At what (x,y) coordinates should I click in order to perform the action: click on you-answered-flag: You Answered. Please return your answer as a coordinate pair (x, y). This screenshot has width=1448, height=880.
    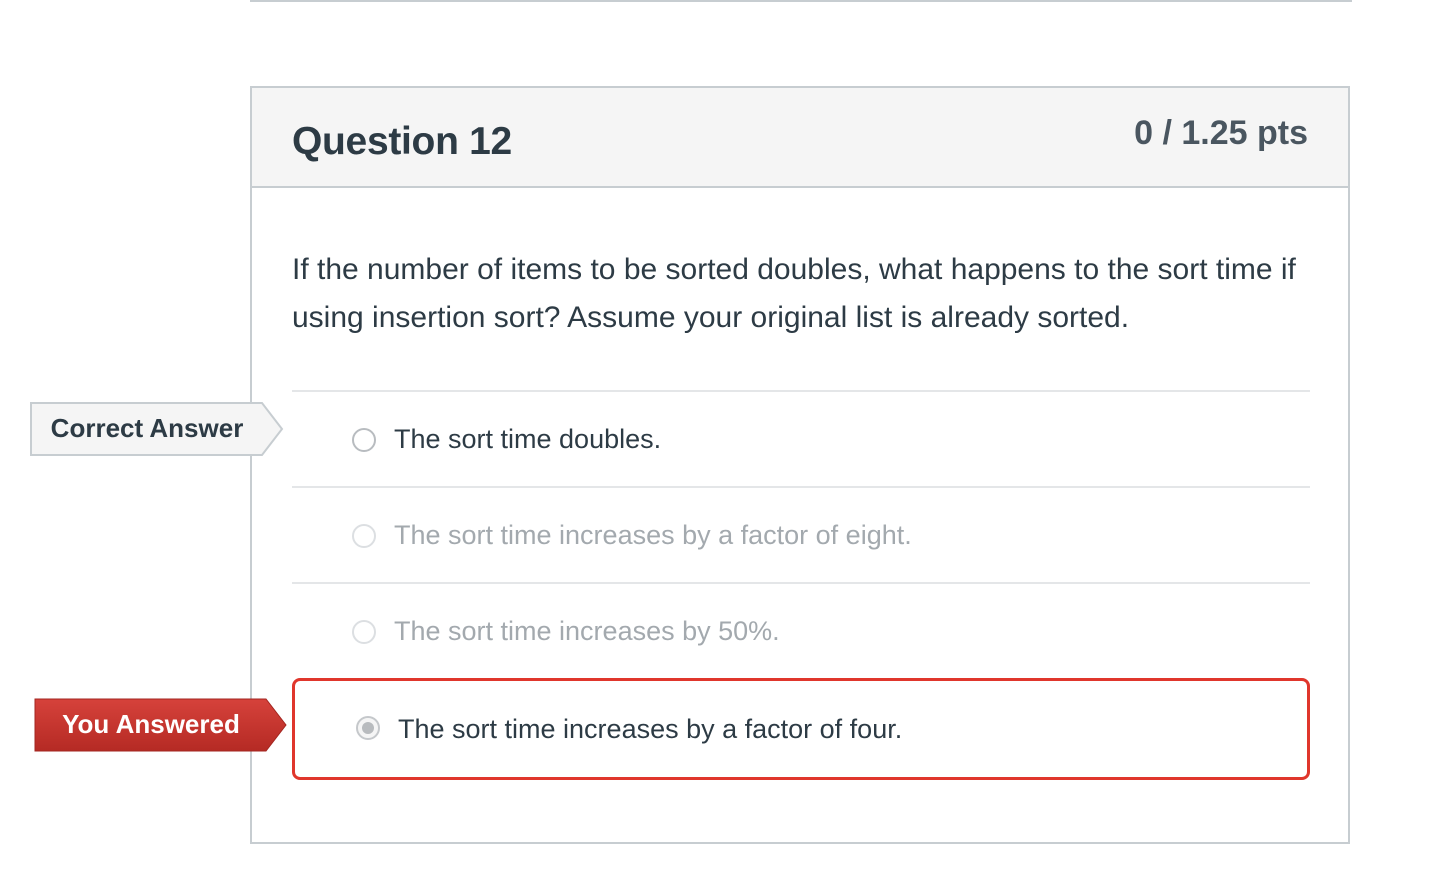
    Looking at the image, I should click on (160, 725).